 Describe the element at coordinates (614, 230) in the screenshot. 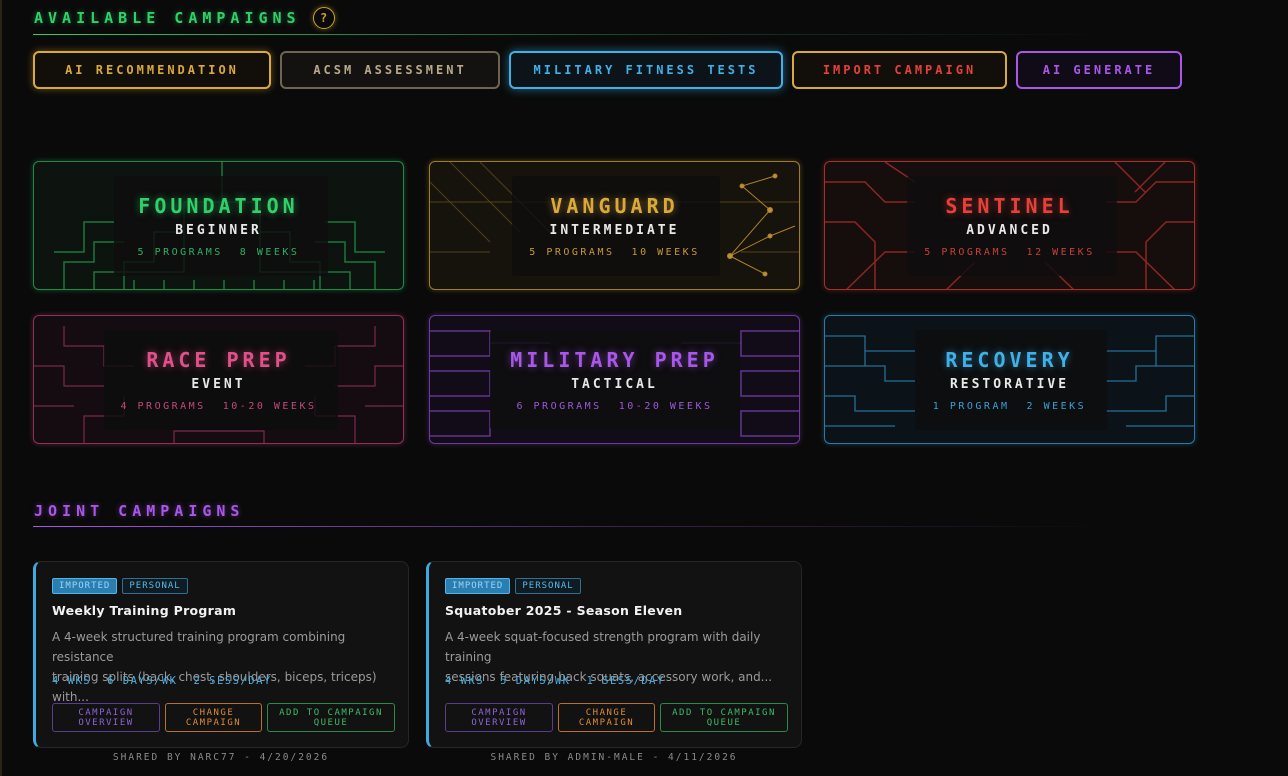

I see `campaign-level: INTERMEDIATE` at that location.